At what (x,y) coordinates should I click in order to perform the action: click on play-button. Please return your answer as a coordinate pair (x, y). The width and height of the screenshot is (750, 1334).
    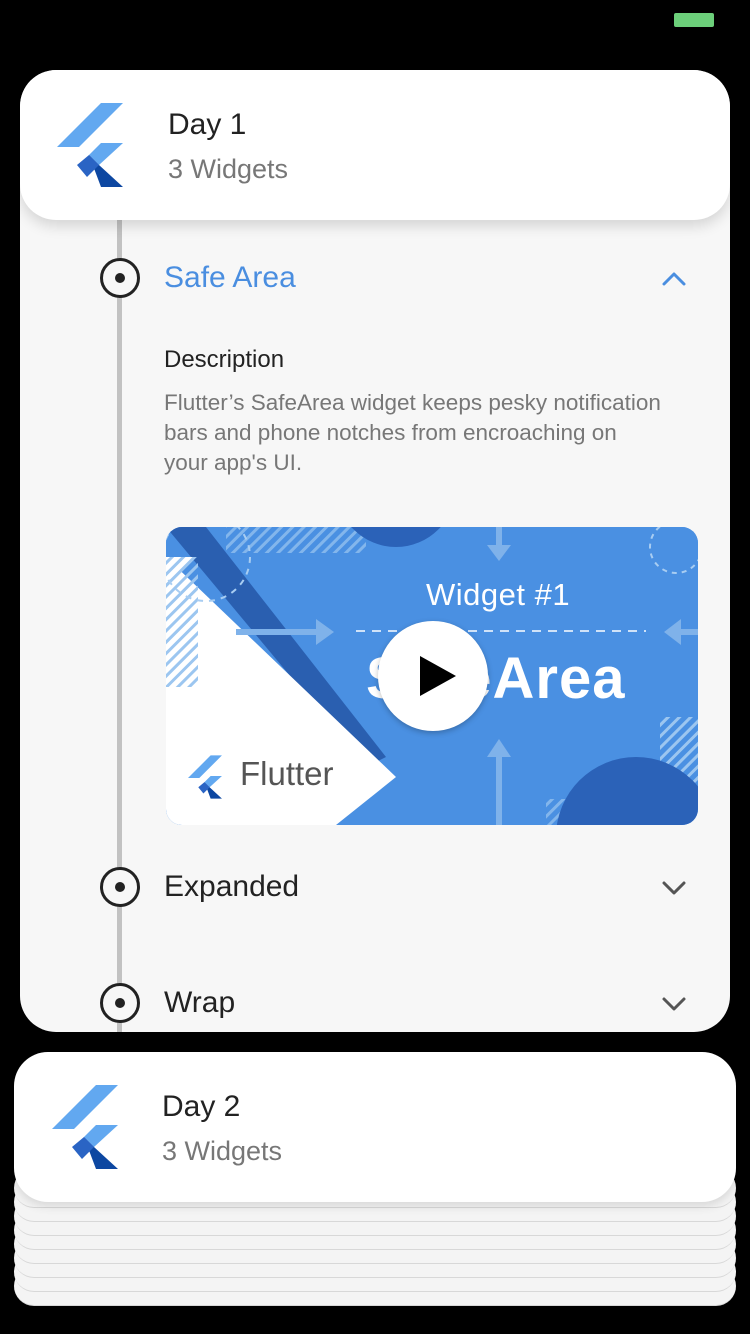
    Looking at the image, I should click on (433, 676).